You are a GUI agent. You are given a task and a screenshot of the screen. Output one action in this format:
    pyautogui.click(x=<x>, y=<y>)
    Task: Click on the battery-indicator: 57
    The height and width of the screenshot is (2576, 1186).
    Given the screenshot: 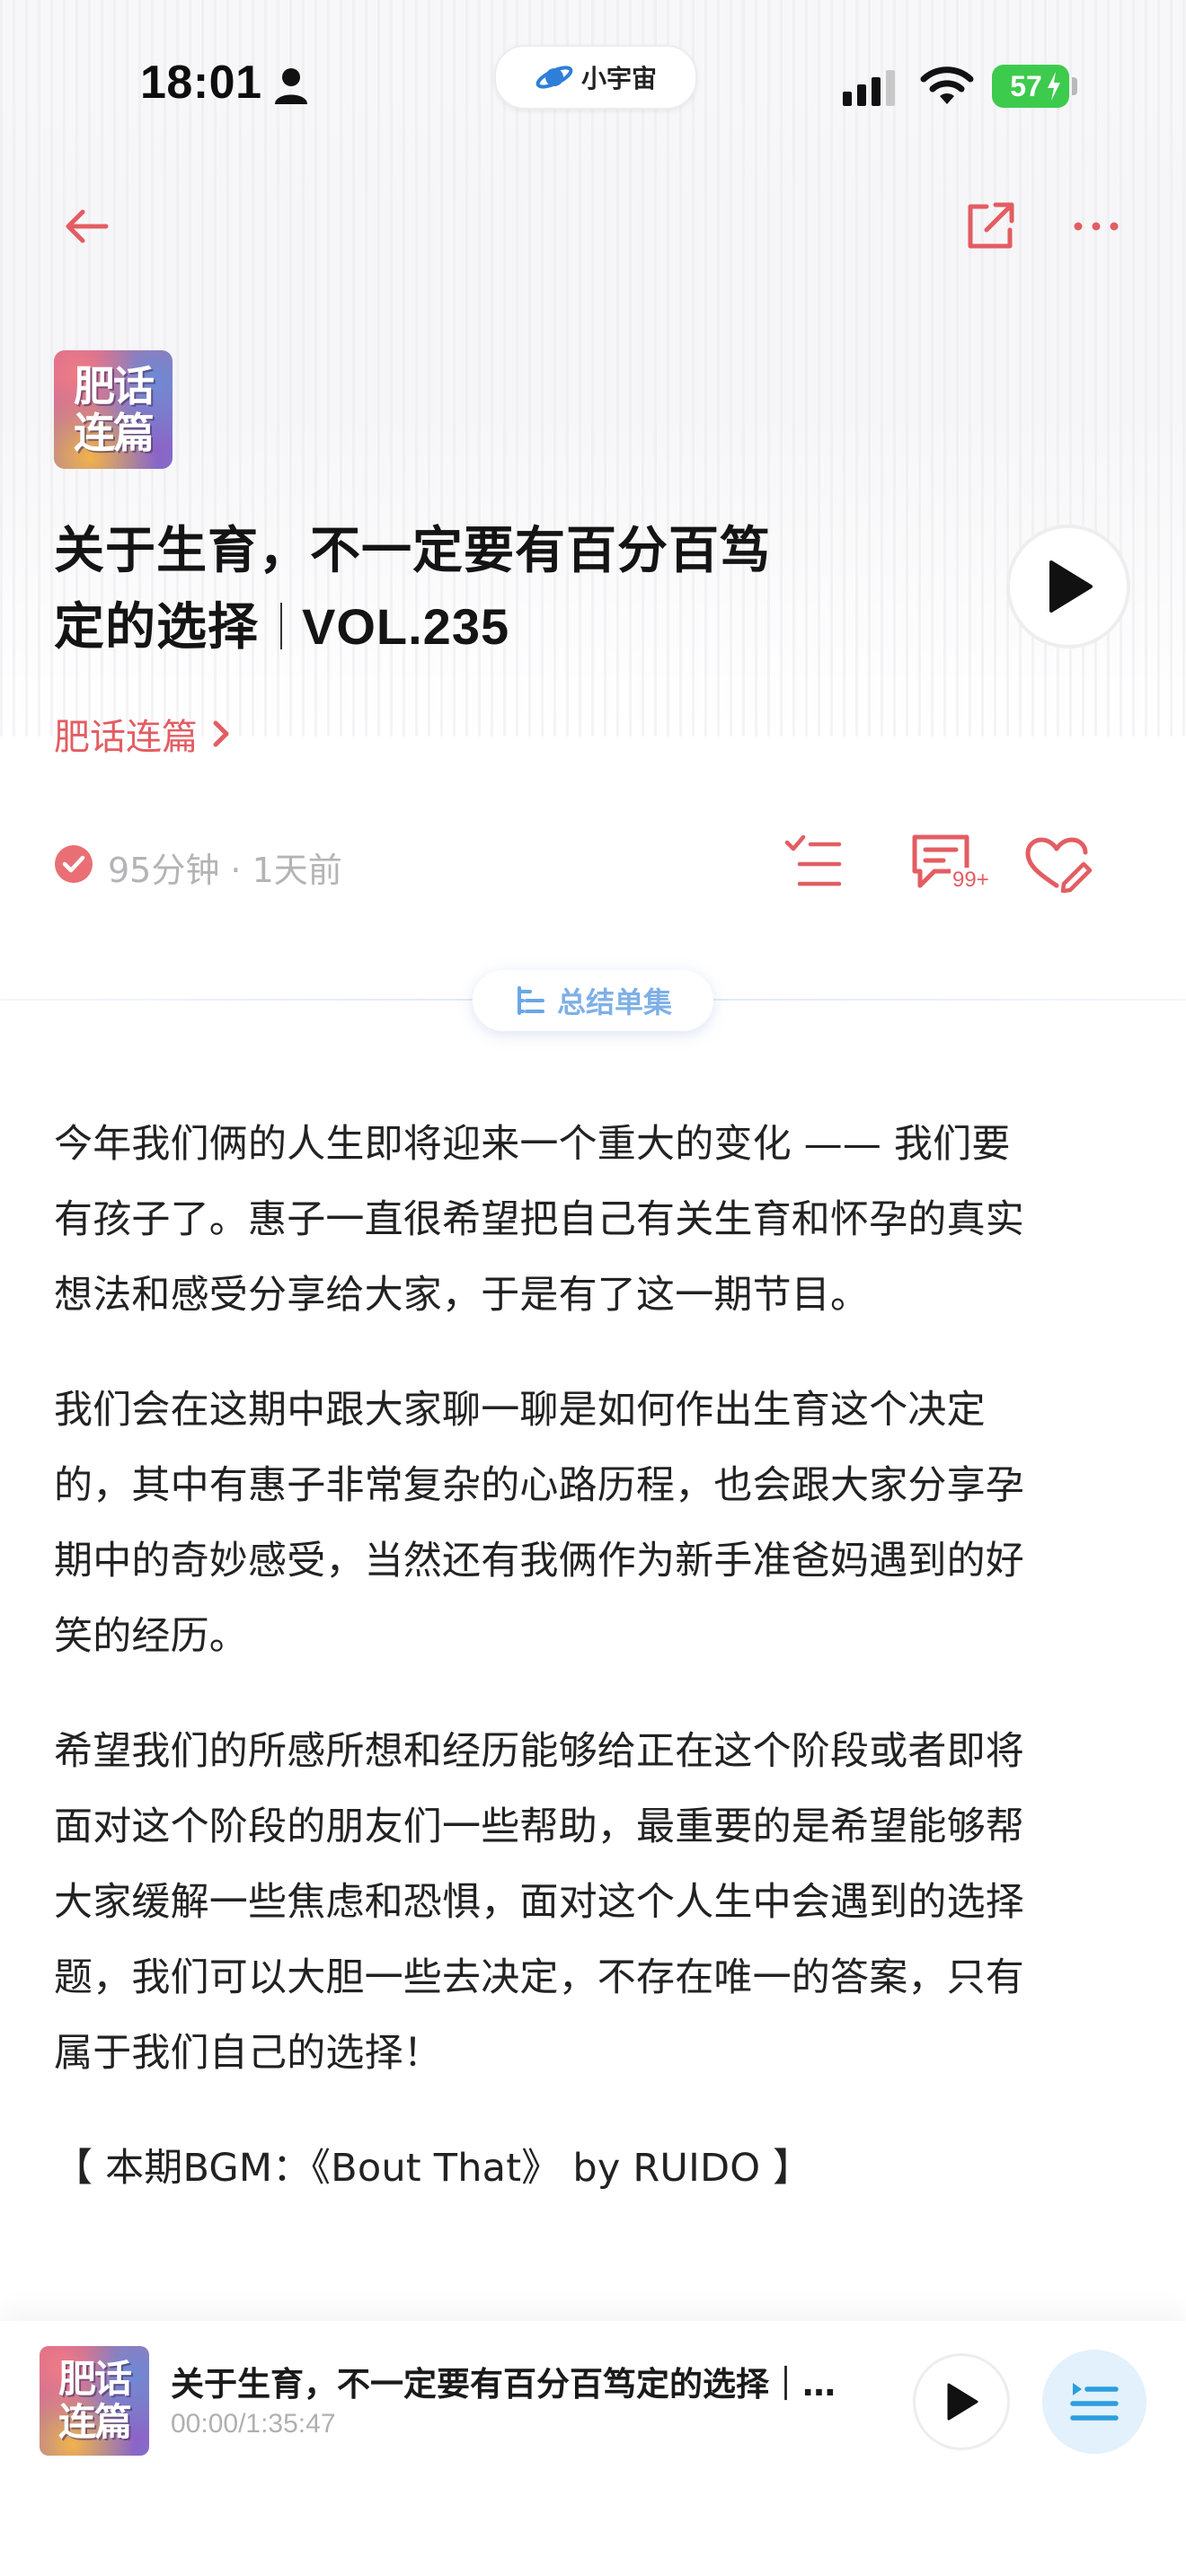 What is the action you would take?
    pyautogui.click(x=1030, y=86)
    